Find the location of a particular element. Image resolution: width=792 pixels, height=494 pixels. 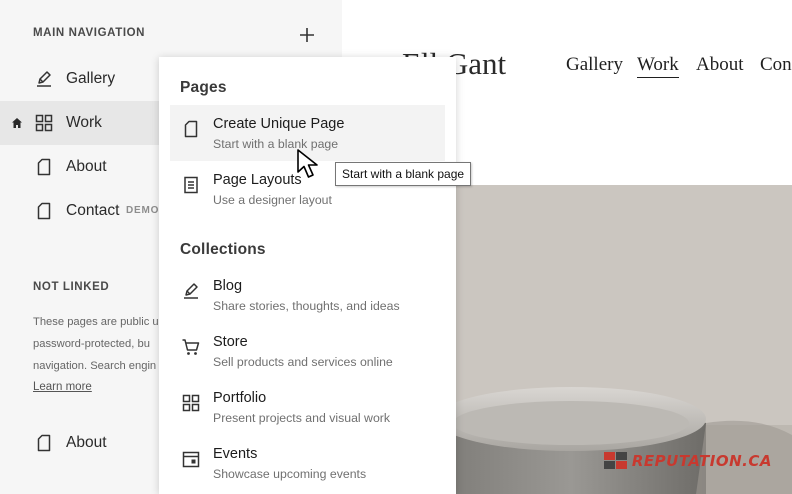

option-subtitle: Use a designer layout is located at coordinates (272, 200).